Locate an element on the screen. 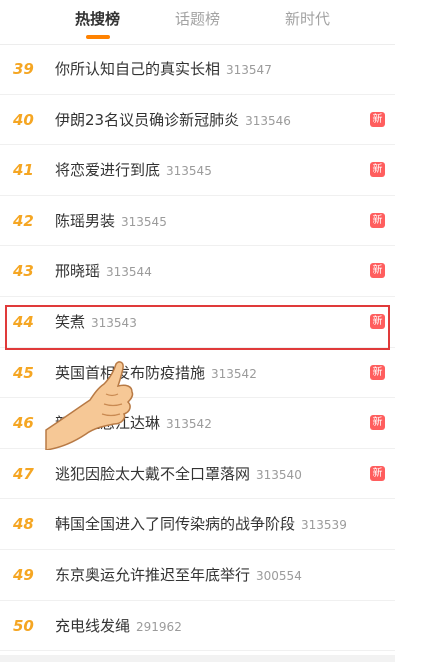 This screenshot has width=427, height=662. item-title: 邢晓瑶 313544 is located at coordinates (103, 271).